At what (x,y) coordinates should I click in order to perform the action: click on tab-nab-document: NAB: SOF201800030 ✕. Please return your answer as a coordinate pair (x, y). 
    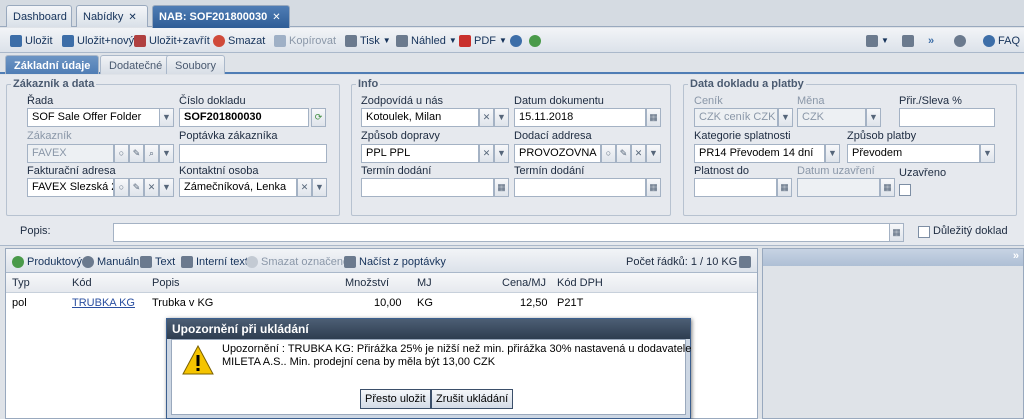
    Looking at the image, I should click on (221, 16).